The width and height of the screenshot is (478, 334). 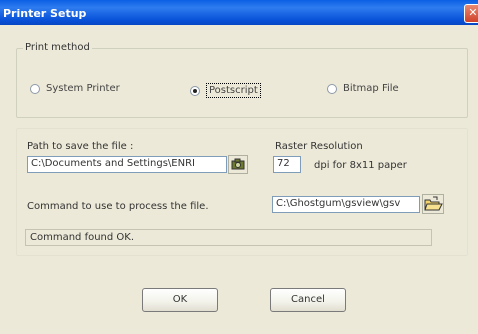 I want to click on close-button: ✕, so click(x=471, y=13).